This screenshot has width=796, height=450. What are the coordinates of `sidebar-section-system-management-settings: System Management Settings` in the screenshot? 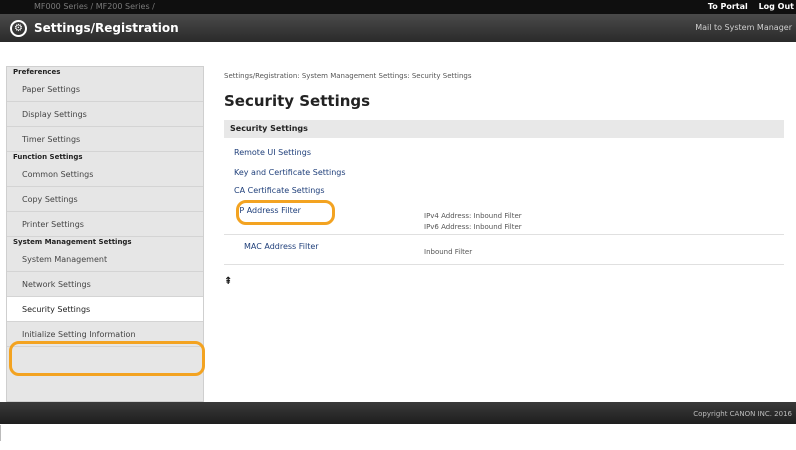 It's located at (72, 242).